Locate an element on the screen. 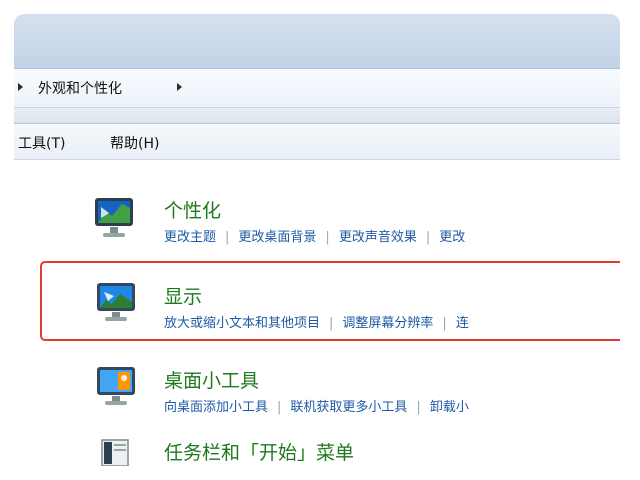 The image size is (640, 480). taskbar-start-menu-icon is located at coordinates (115, 452).